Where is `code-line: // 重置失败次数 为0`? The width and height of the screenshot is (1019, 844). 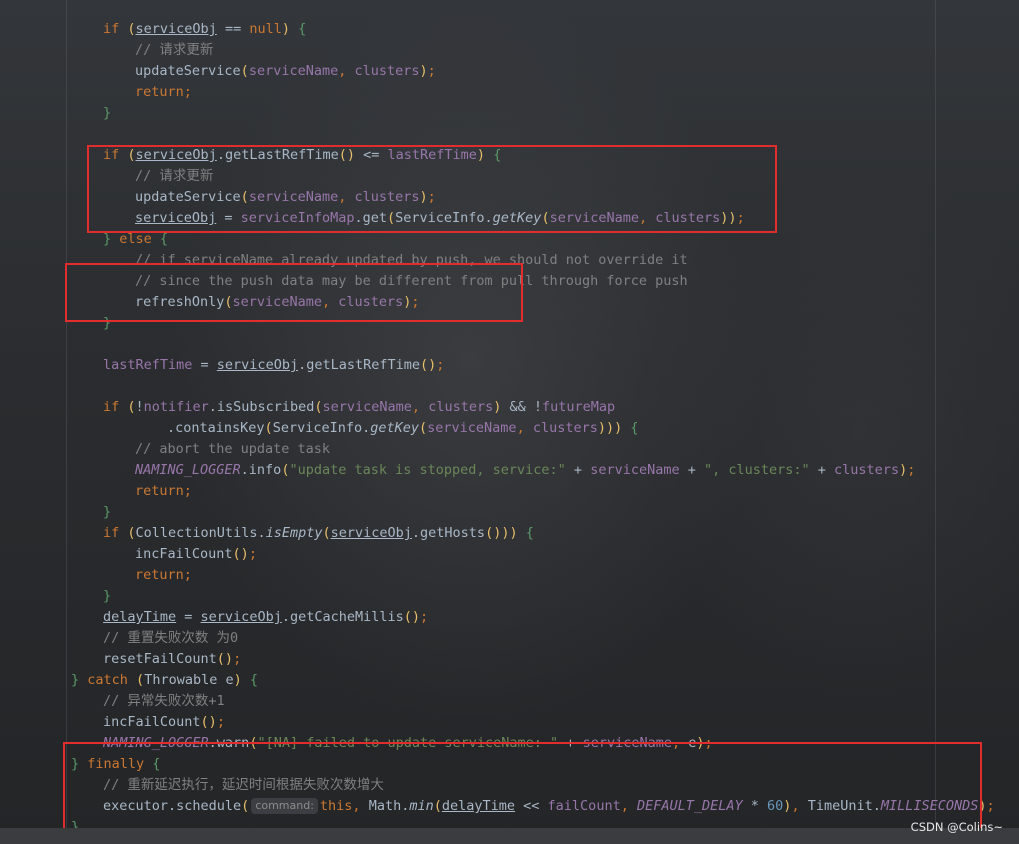 code-line: // 重置失败次数 为0 is located at coordinates (509, 638).